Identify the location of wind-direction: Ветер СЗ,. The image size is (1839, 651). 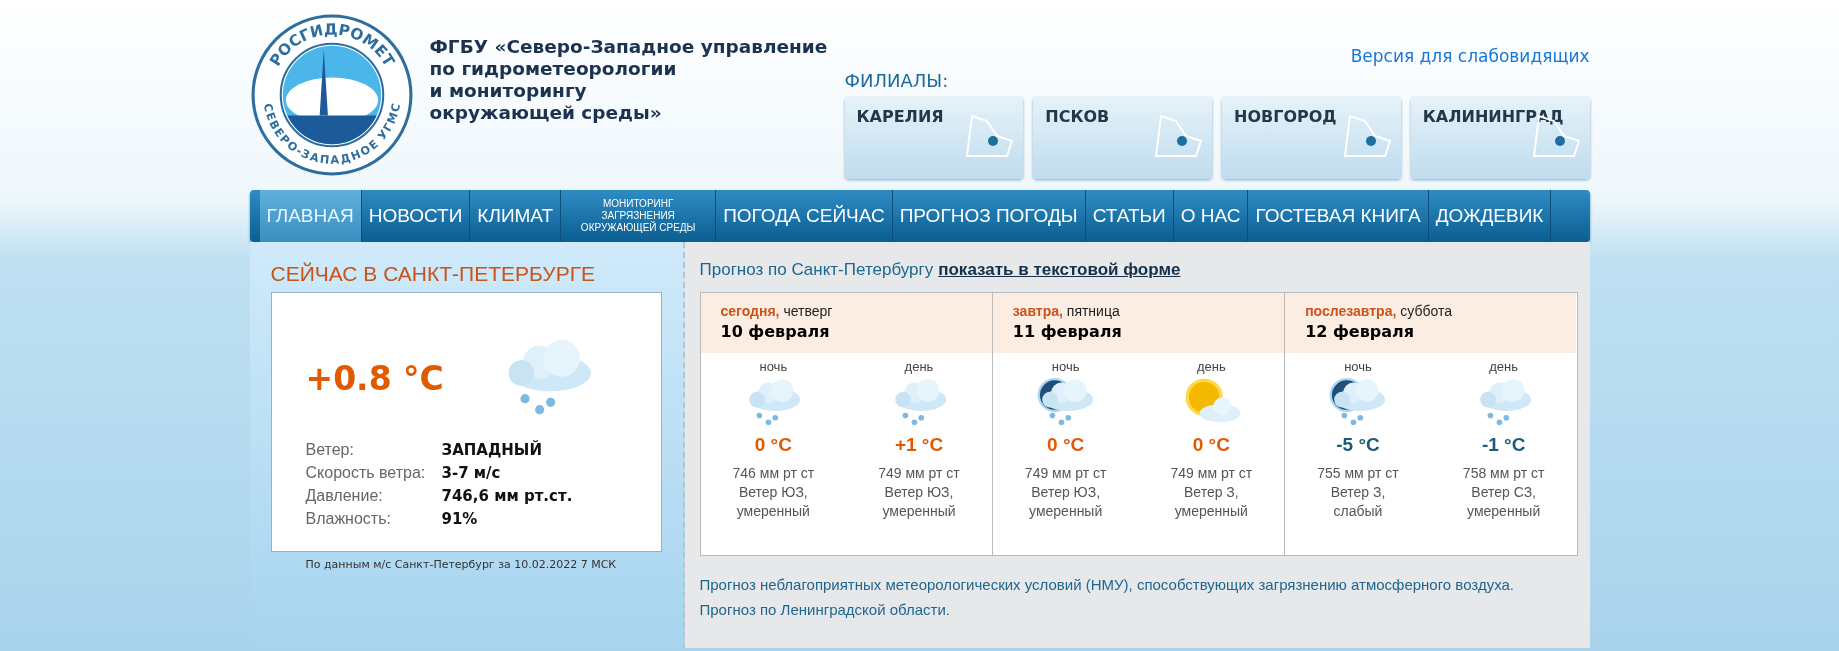
(1503, 492).